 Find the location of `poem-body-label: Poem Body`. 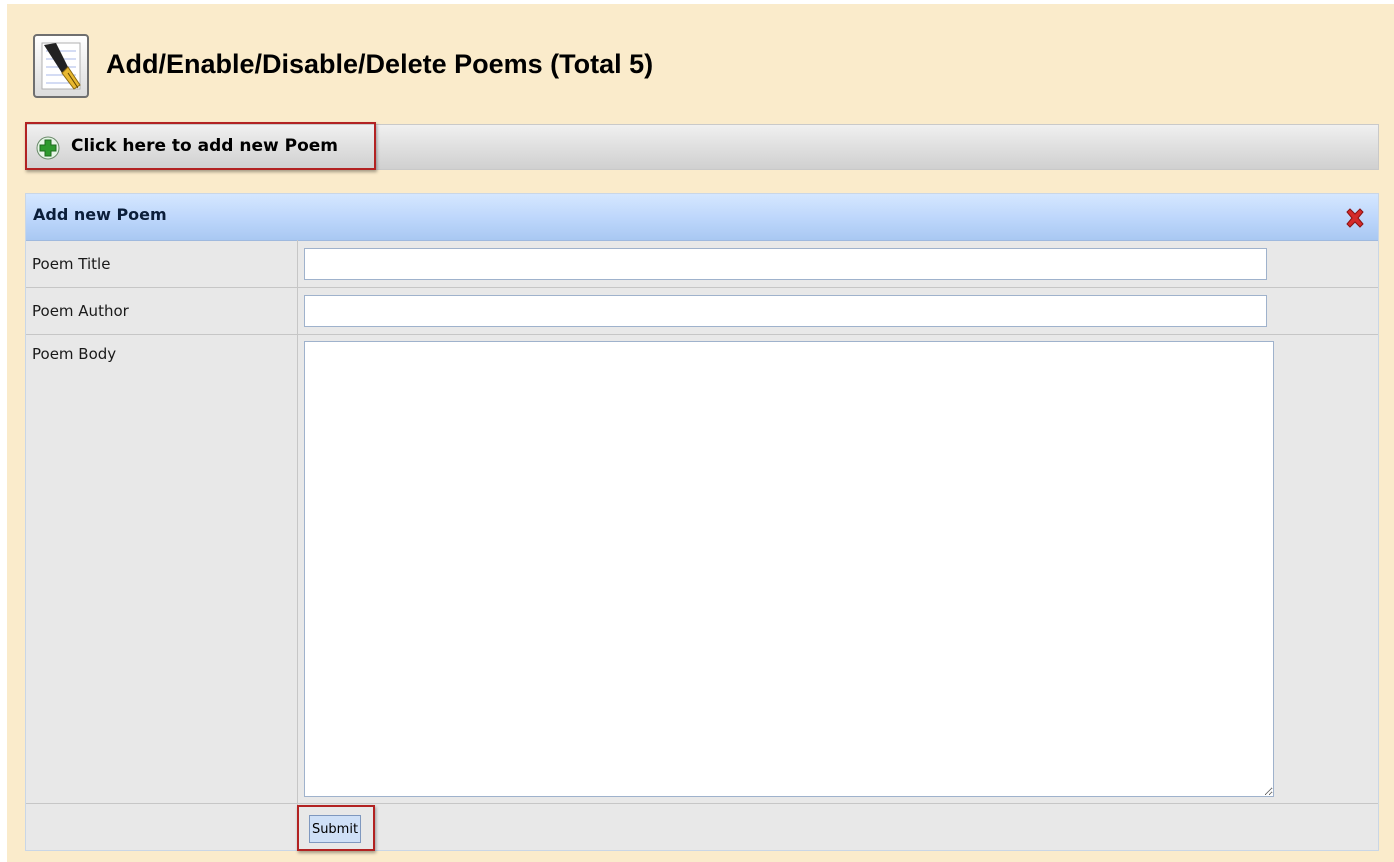

poem-body-label: Poem Body is located at coordinates (74, 354).